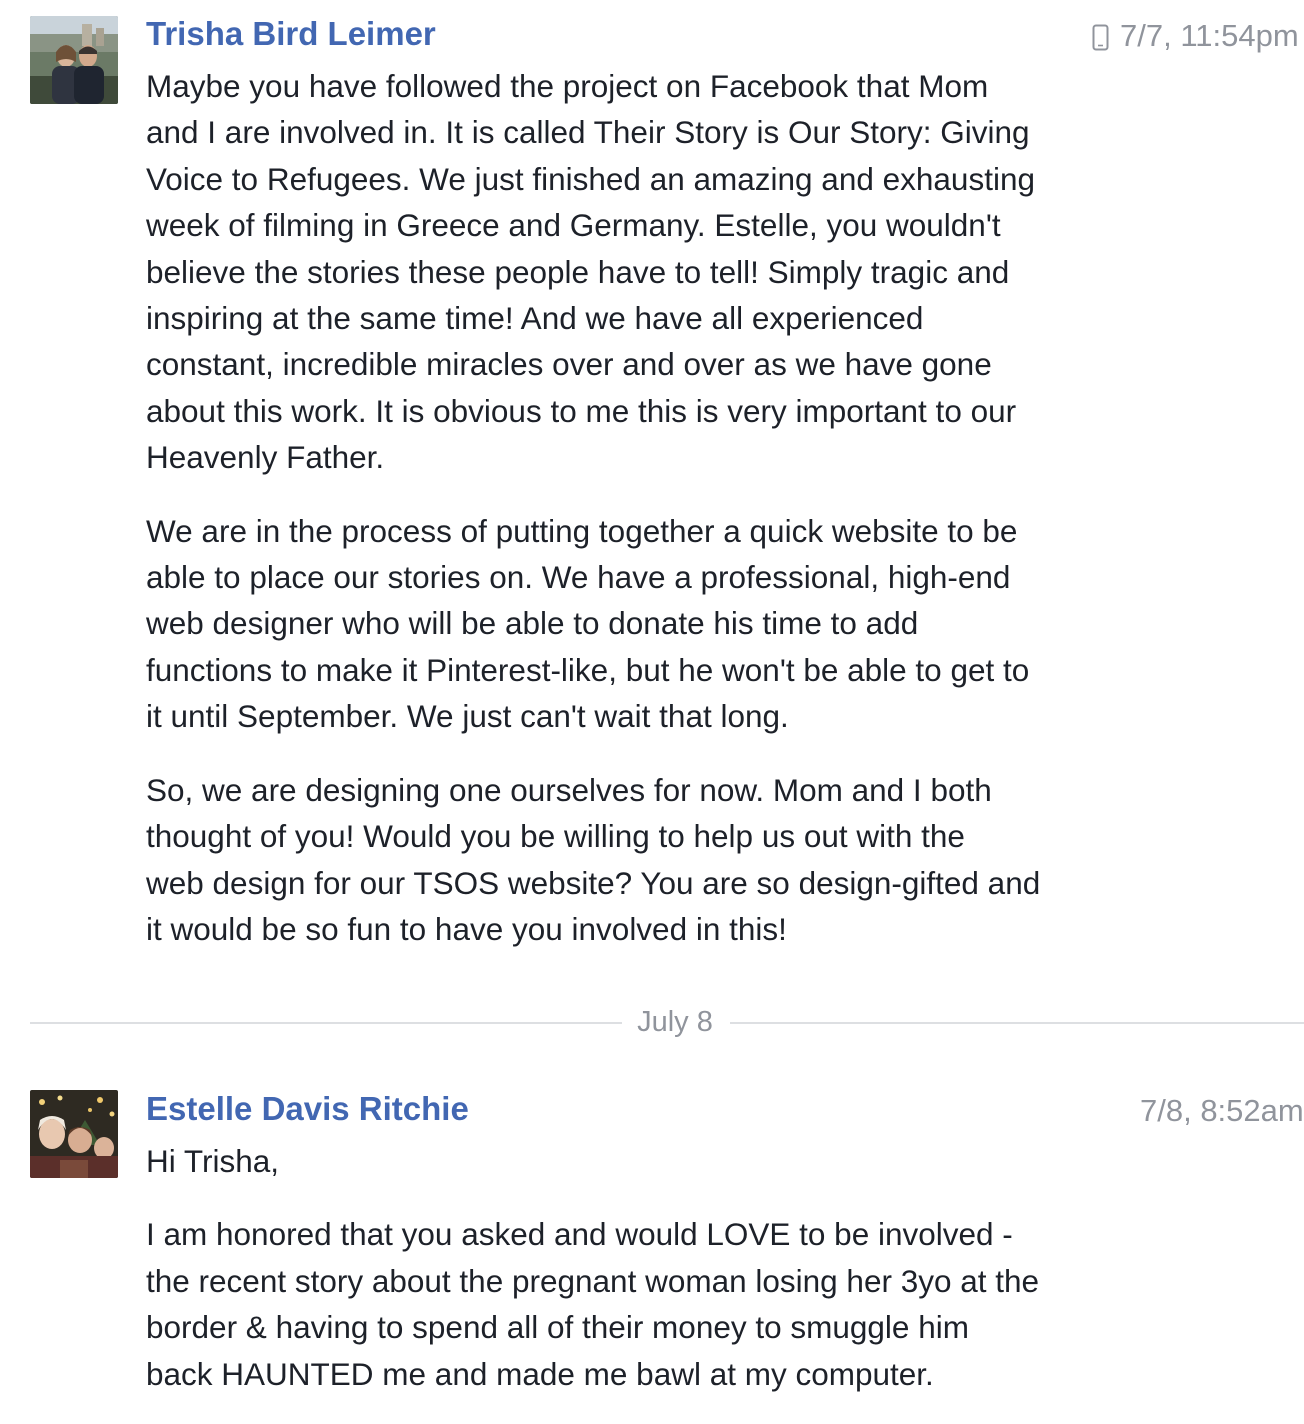  Describe the element at coordinates (307, 1109) in the screenshot. I see `sender-name: Estelle Davis Ritchie` at that location.